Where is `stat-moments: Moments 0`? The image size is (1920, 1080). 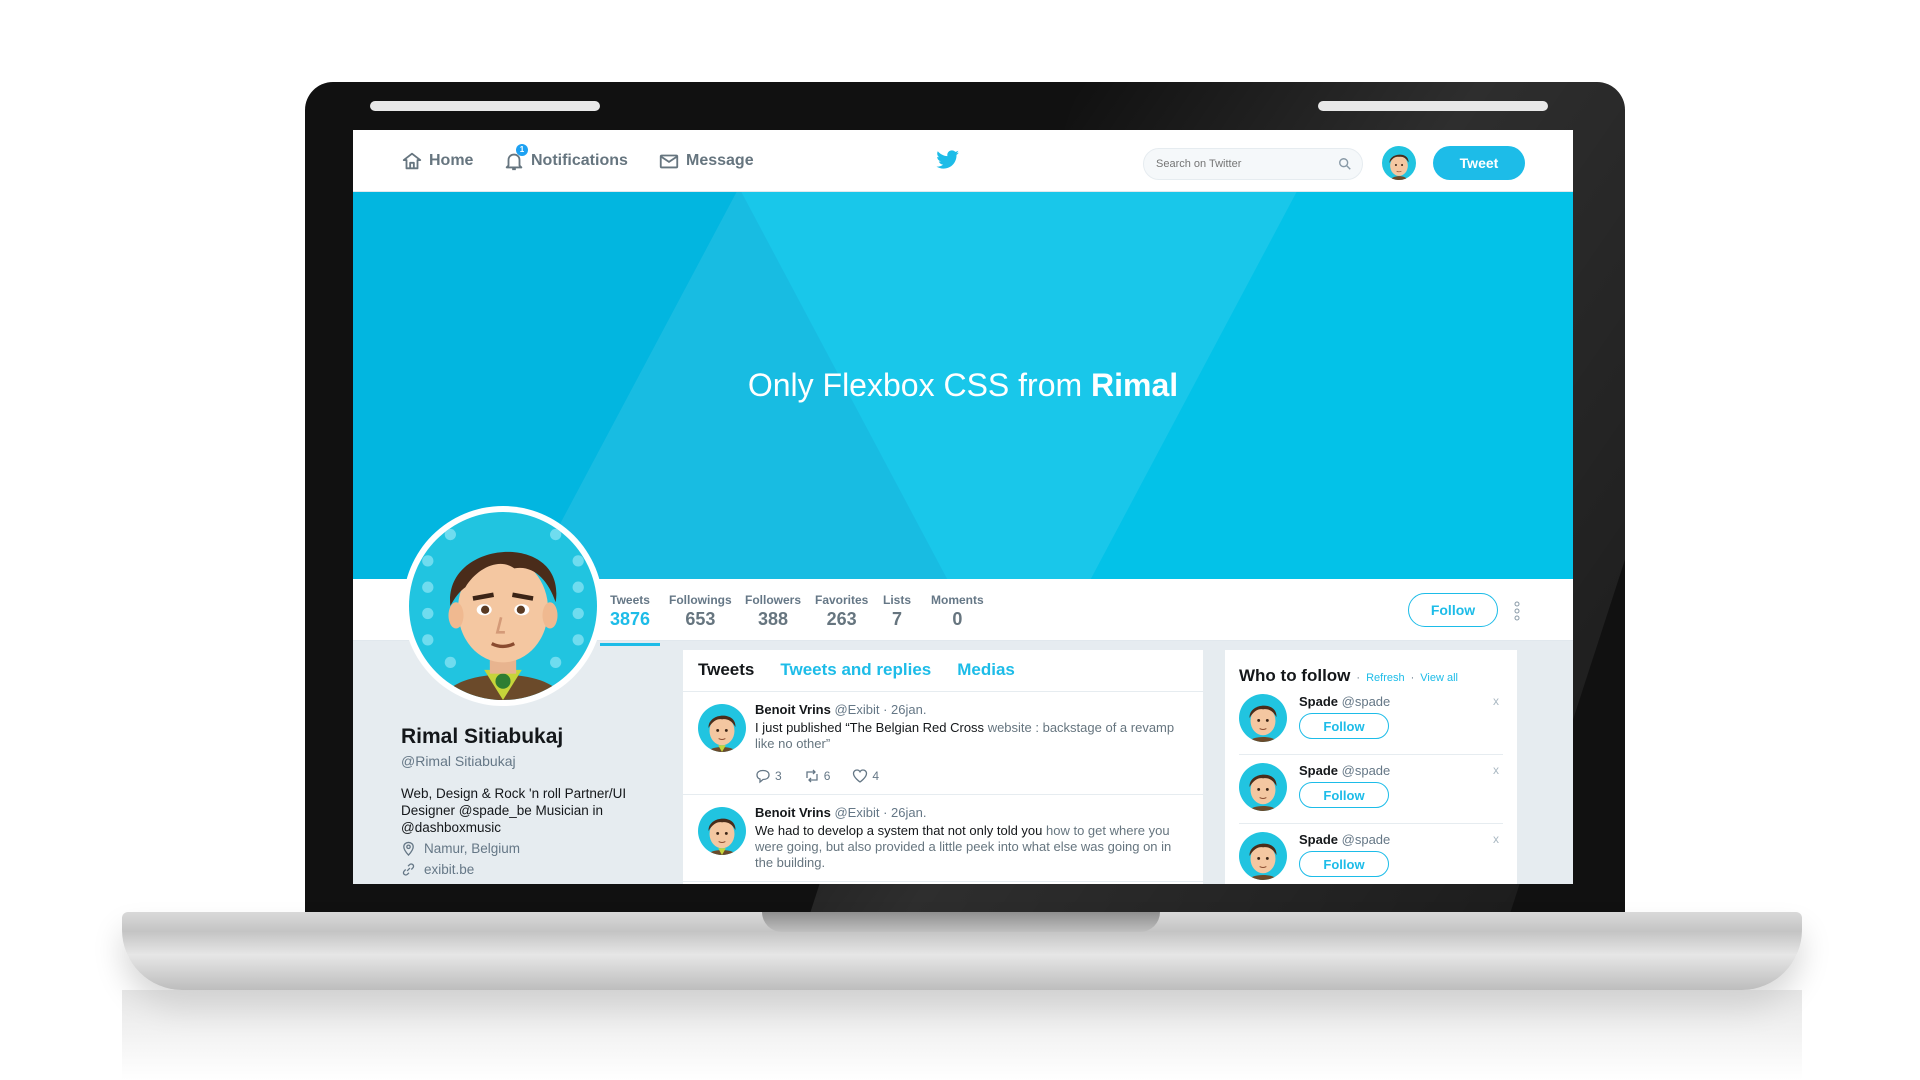 stat-moments: Moments 0 is located at coordinates (957, 611).